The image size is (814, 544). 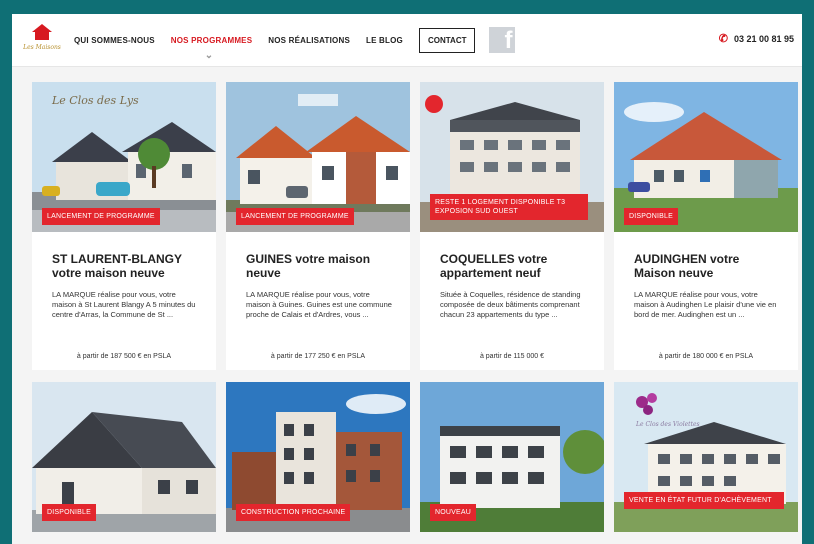 What do you see at coordinates (453, 512) in the screenshot?
I see `status-badge: NOUVEAU` at bounding box center [453, 512].